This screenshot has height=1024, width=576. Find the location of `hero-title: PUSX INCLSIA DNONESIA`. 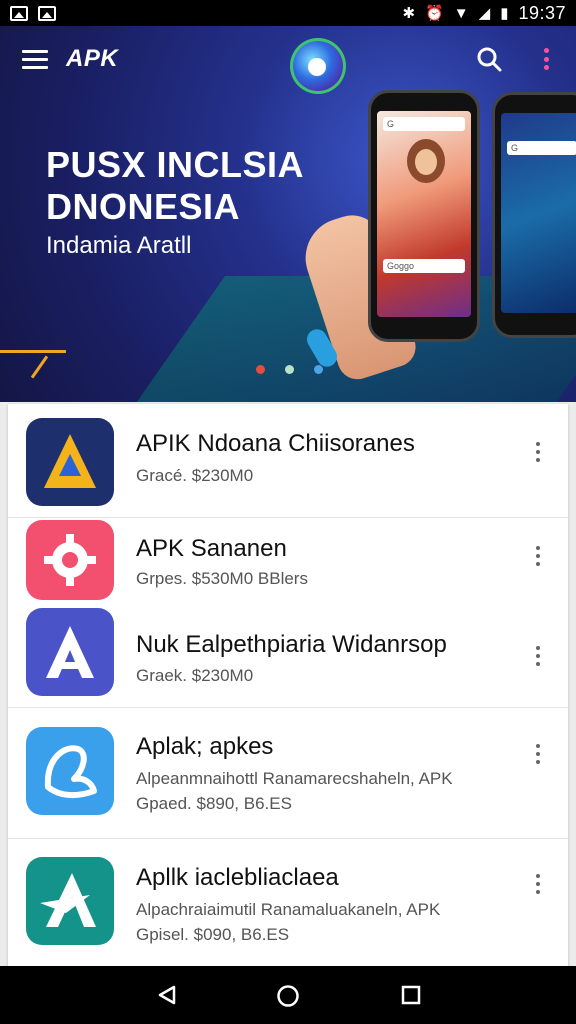

hero-title: PUSX INCLSIA DNONESIA is located at coordinates (196, 186).